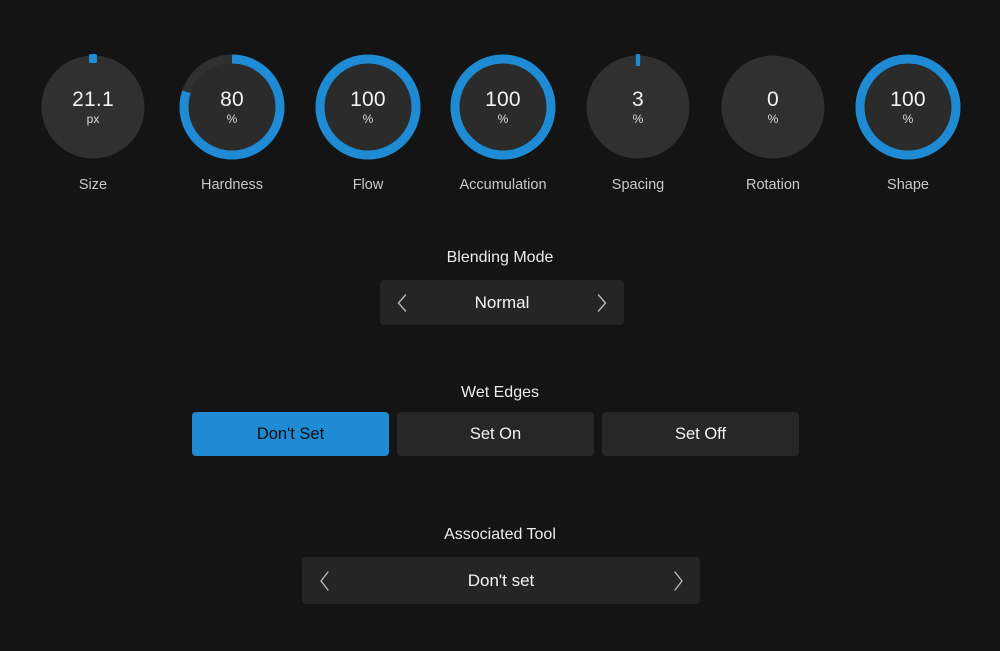 This screenshot has width=1000, height=651. What do you see at coordinates (700, 434) in the screenshot?
I see `wet-edges-option-set-off: Set Off` at bounding box center [700, 434].